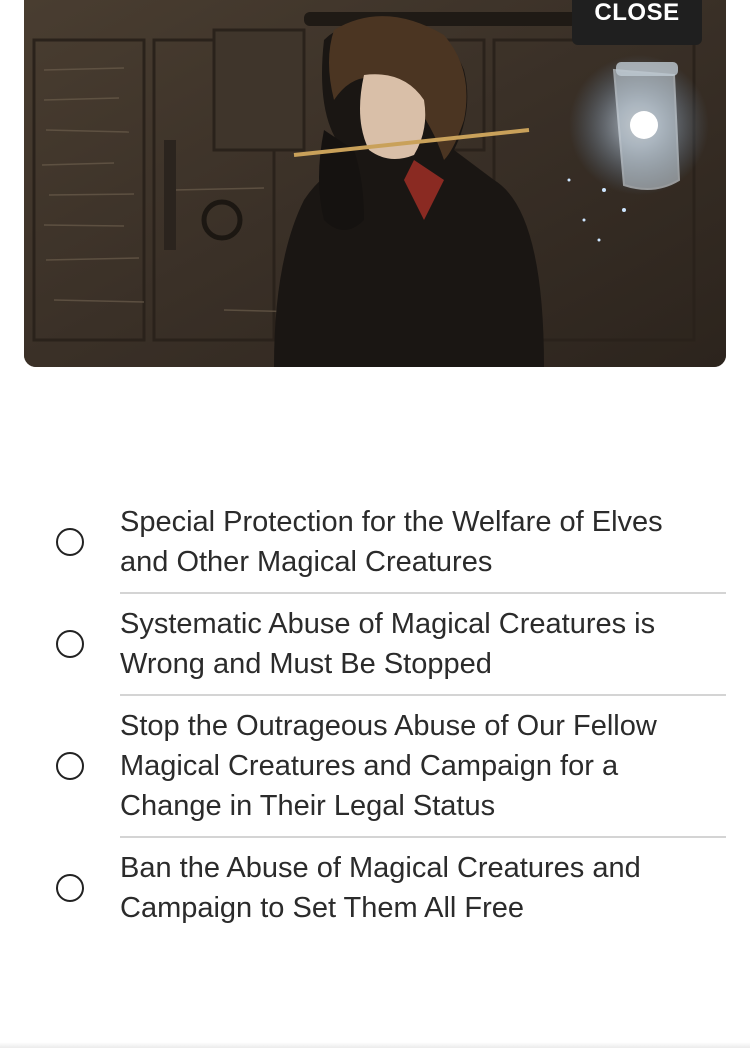  What do you see at coordinates (375, 1045) in the screenshot?
I see `bottom-edge-shadow` at bounding box center [375, 1045].